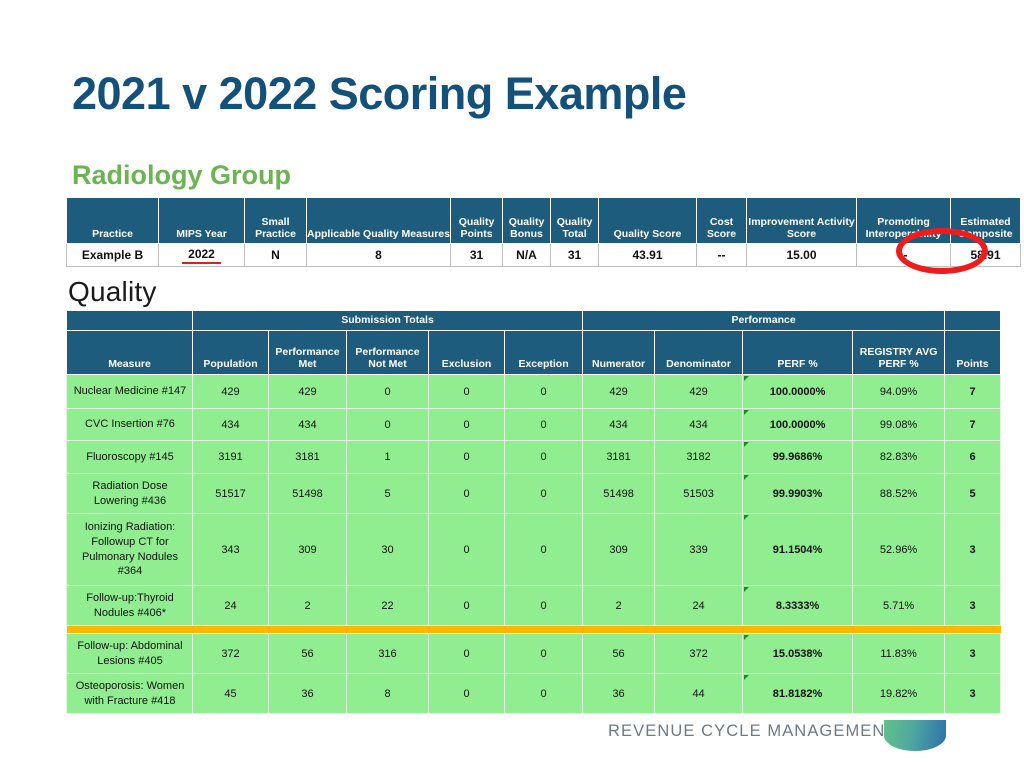 The image size is (1024, 768). I want to click on cell-performance-not-met: 5, so click(387, 493).